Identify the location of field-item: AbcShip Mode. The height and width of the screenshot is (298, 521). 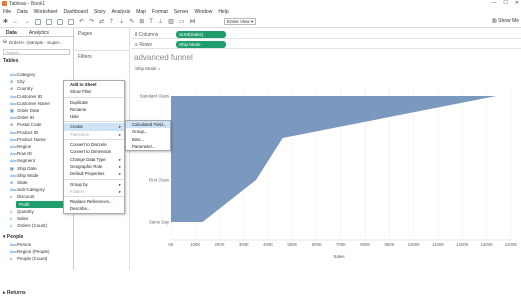
(24, 175).